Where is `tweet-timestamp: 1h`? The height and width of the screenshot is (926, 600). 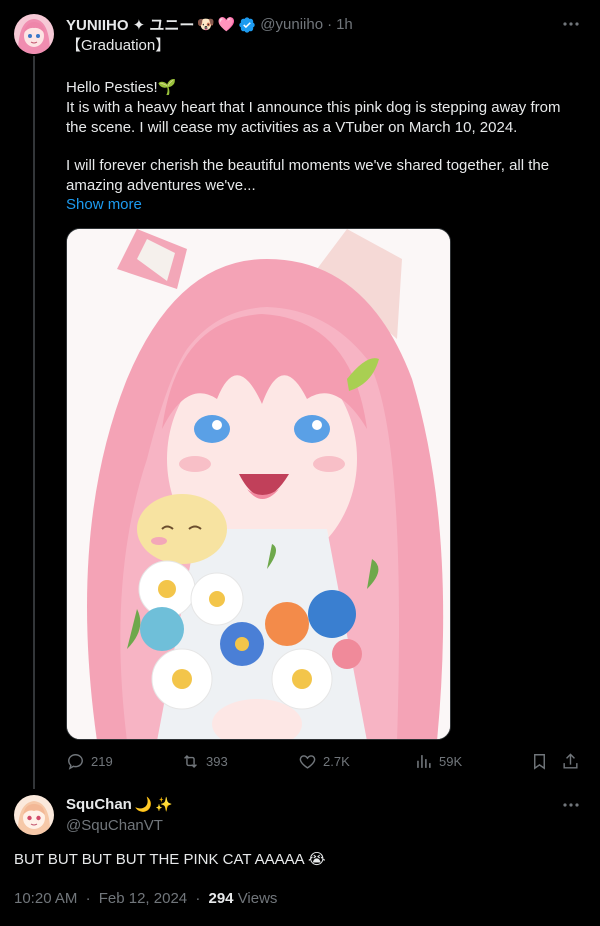 tweet-timestamp: 1h is located at coordinates (344, 24).